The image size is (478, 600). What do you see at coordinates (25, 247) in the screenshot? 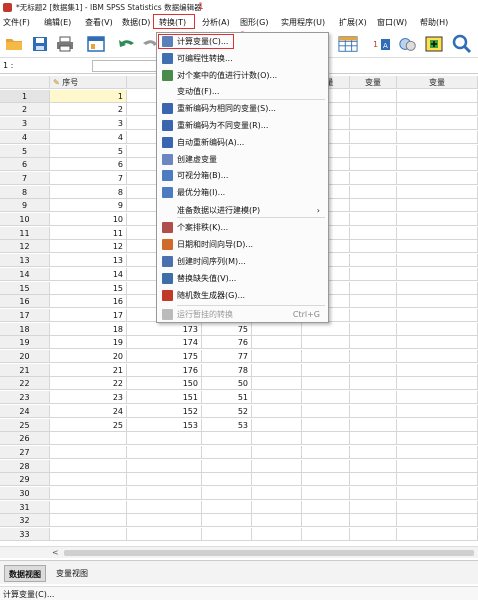
I see `row-header: 12` at bounding box center [25, 247].